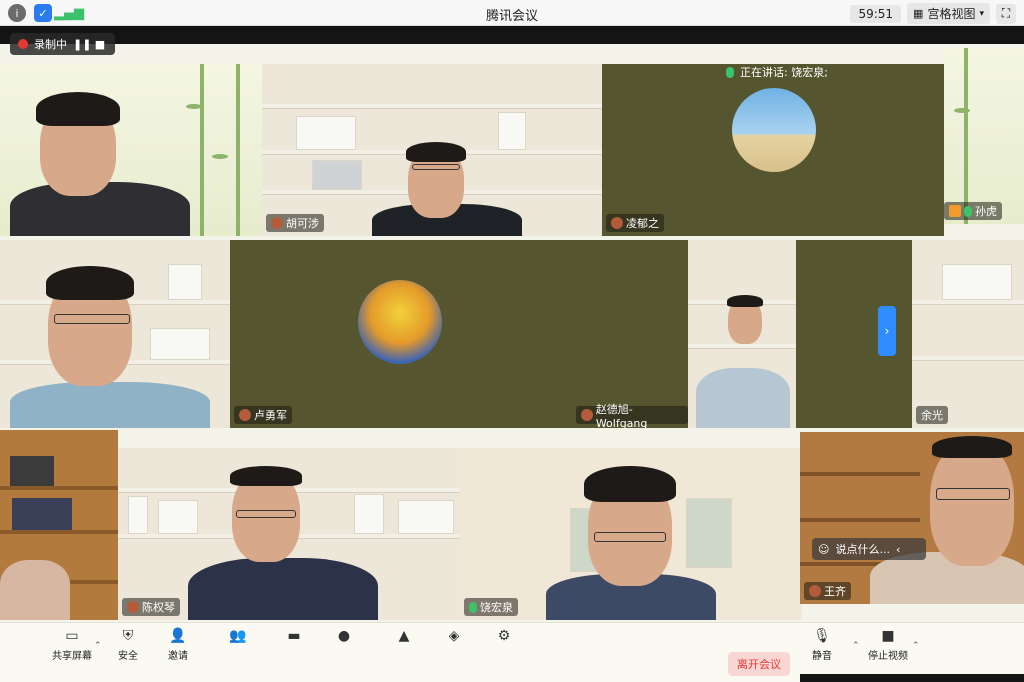 The height and width of the screenshot is (682, 1024). What do you see at coordinates (128, 656) in the screenshot?
I see `security-label: 安全` at bounding box center [128, 656].